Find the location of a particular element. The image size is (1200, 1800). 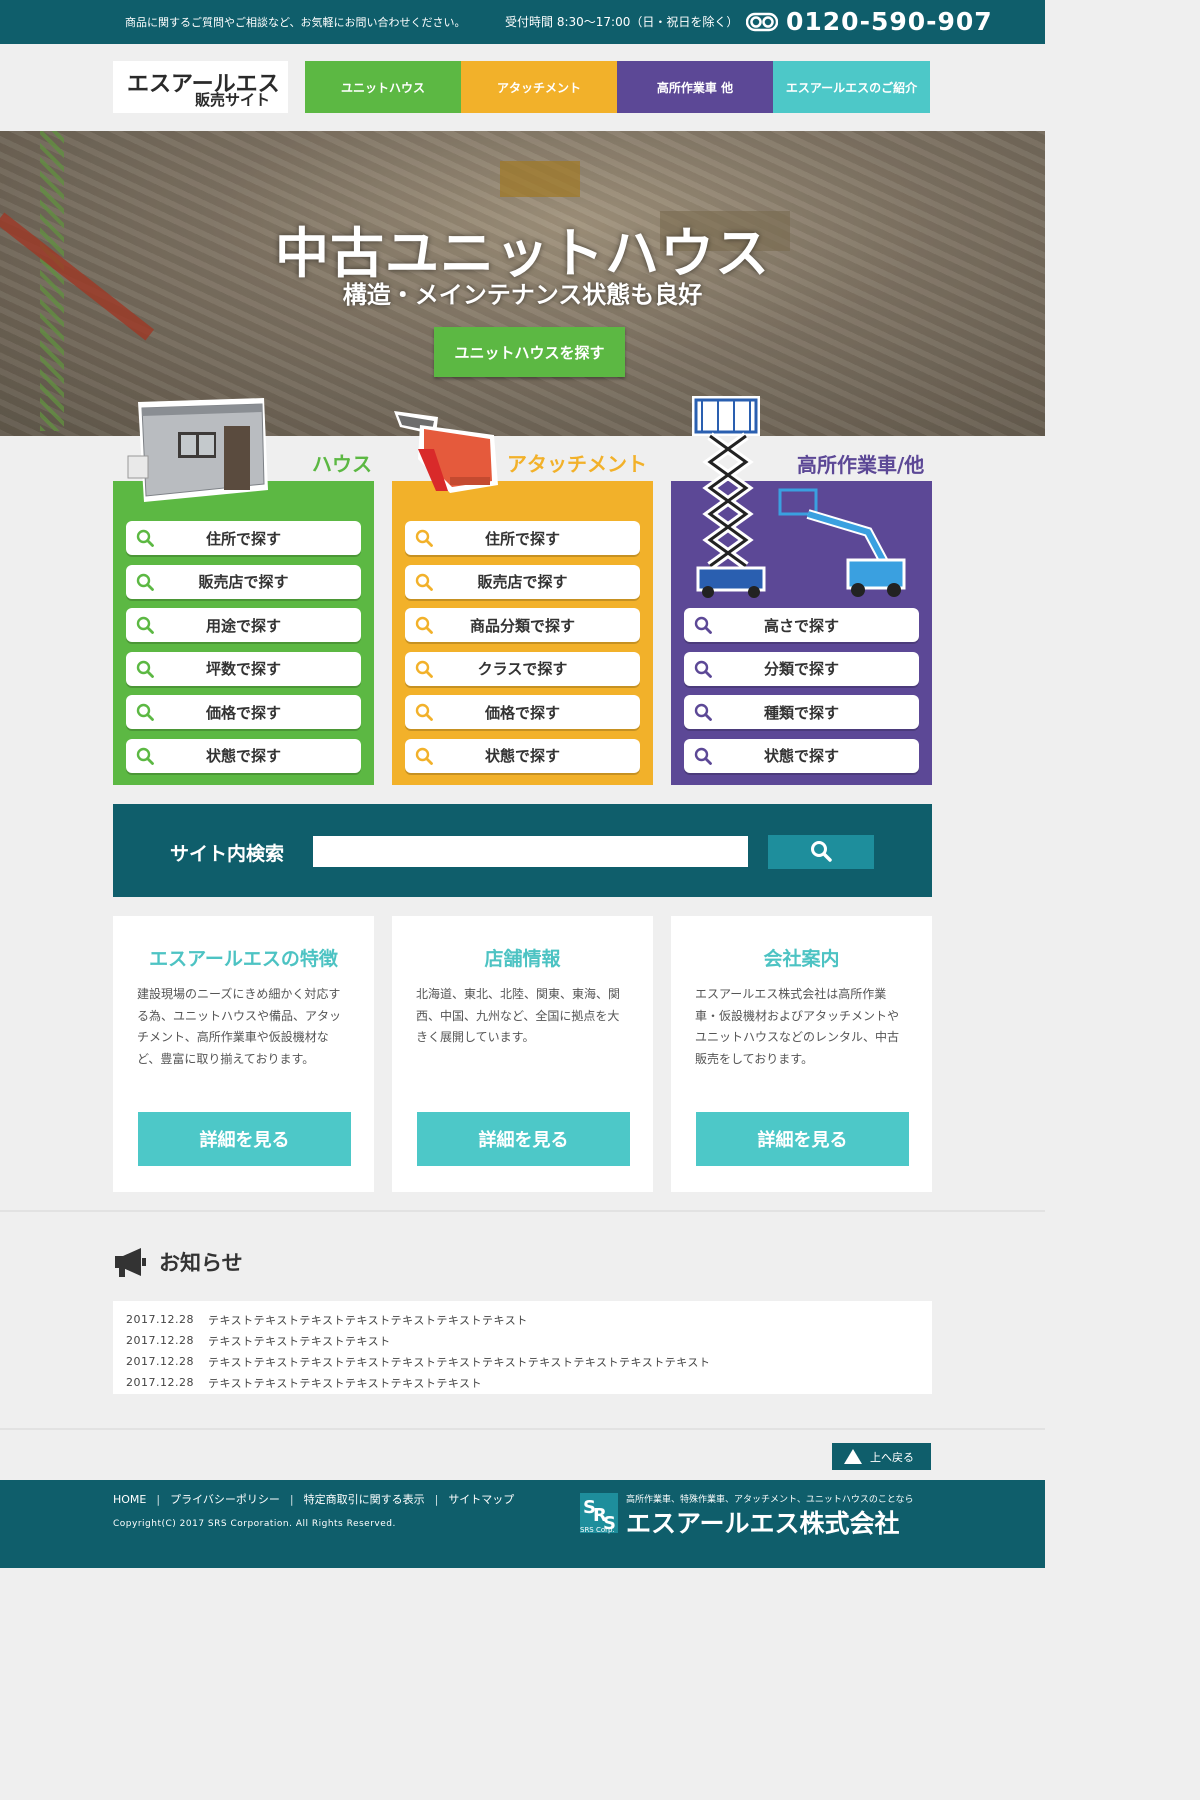

news-item: 2017.12.28 テキストテキストテキストテキスト is located at coordinates (522, 1340).